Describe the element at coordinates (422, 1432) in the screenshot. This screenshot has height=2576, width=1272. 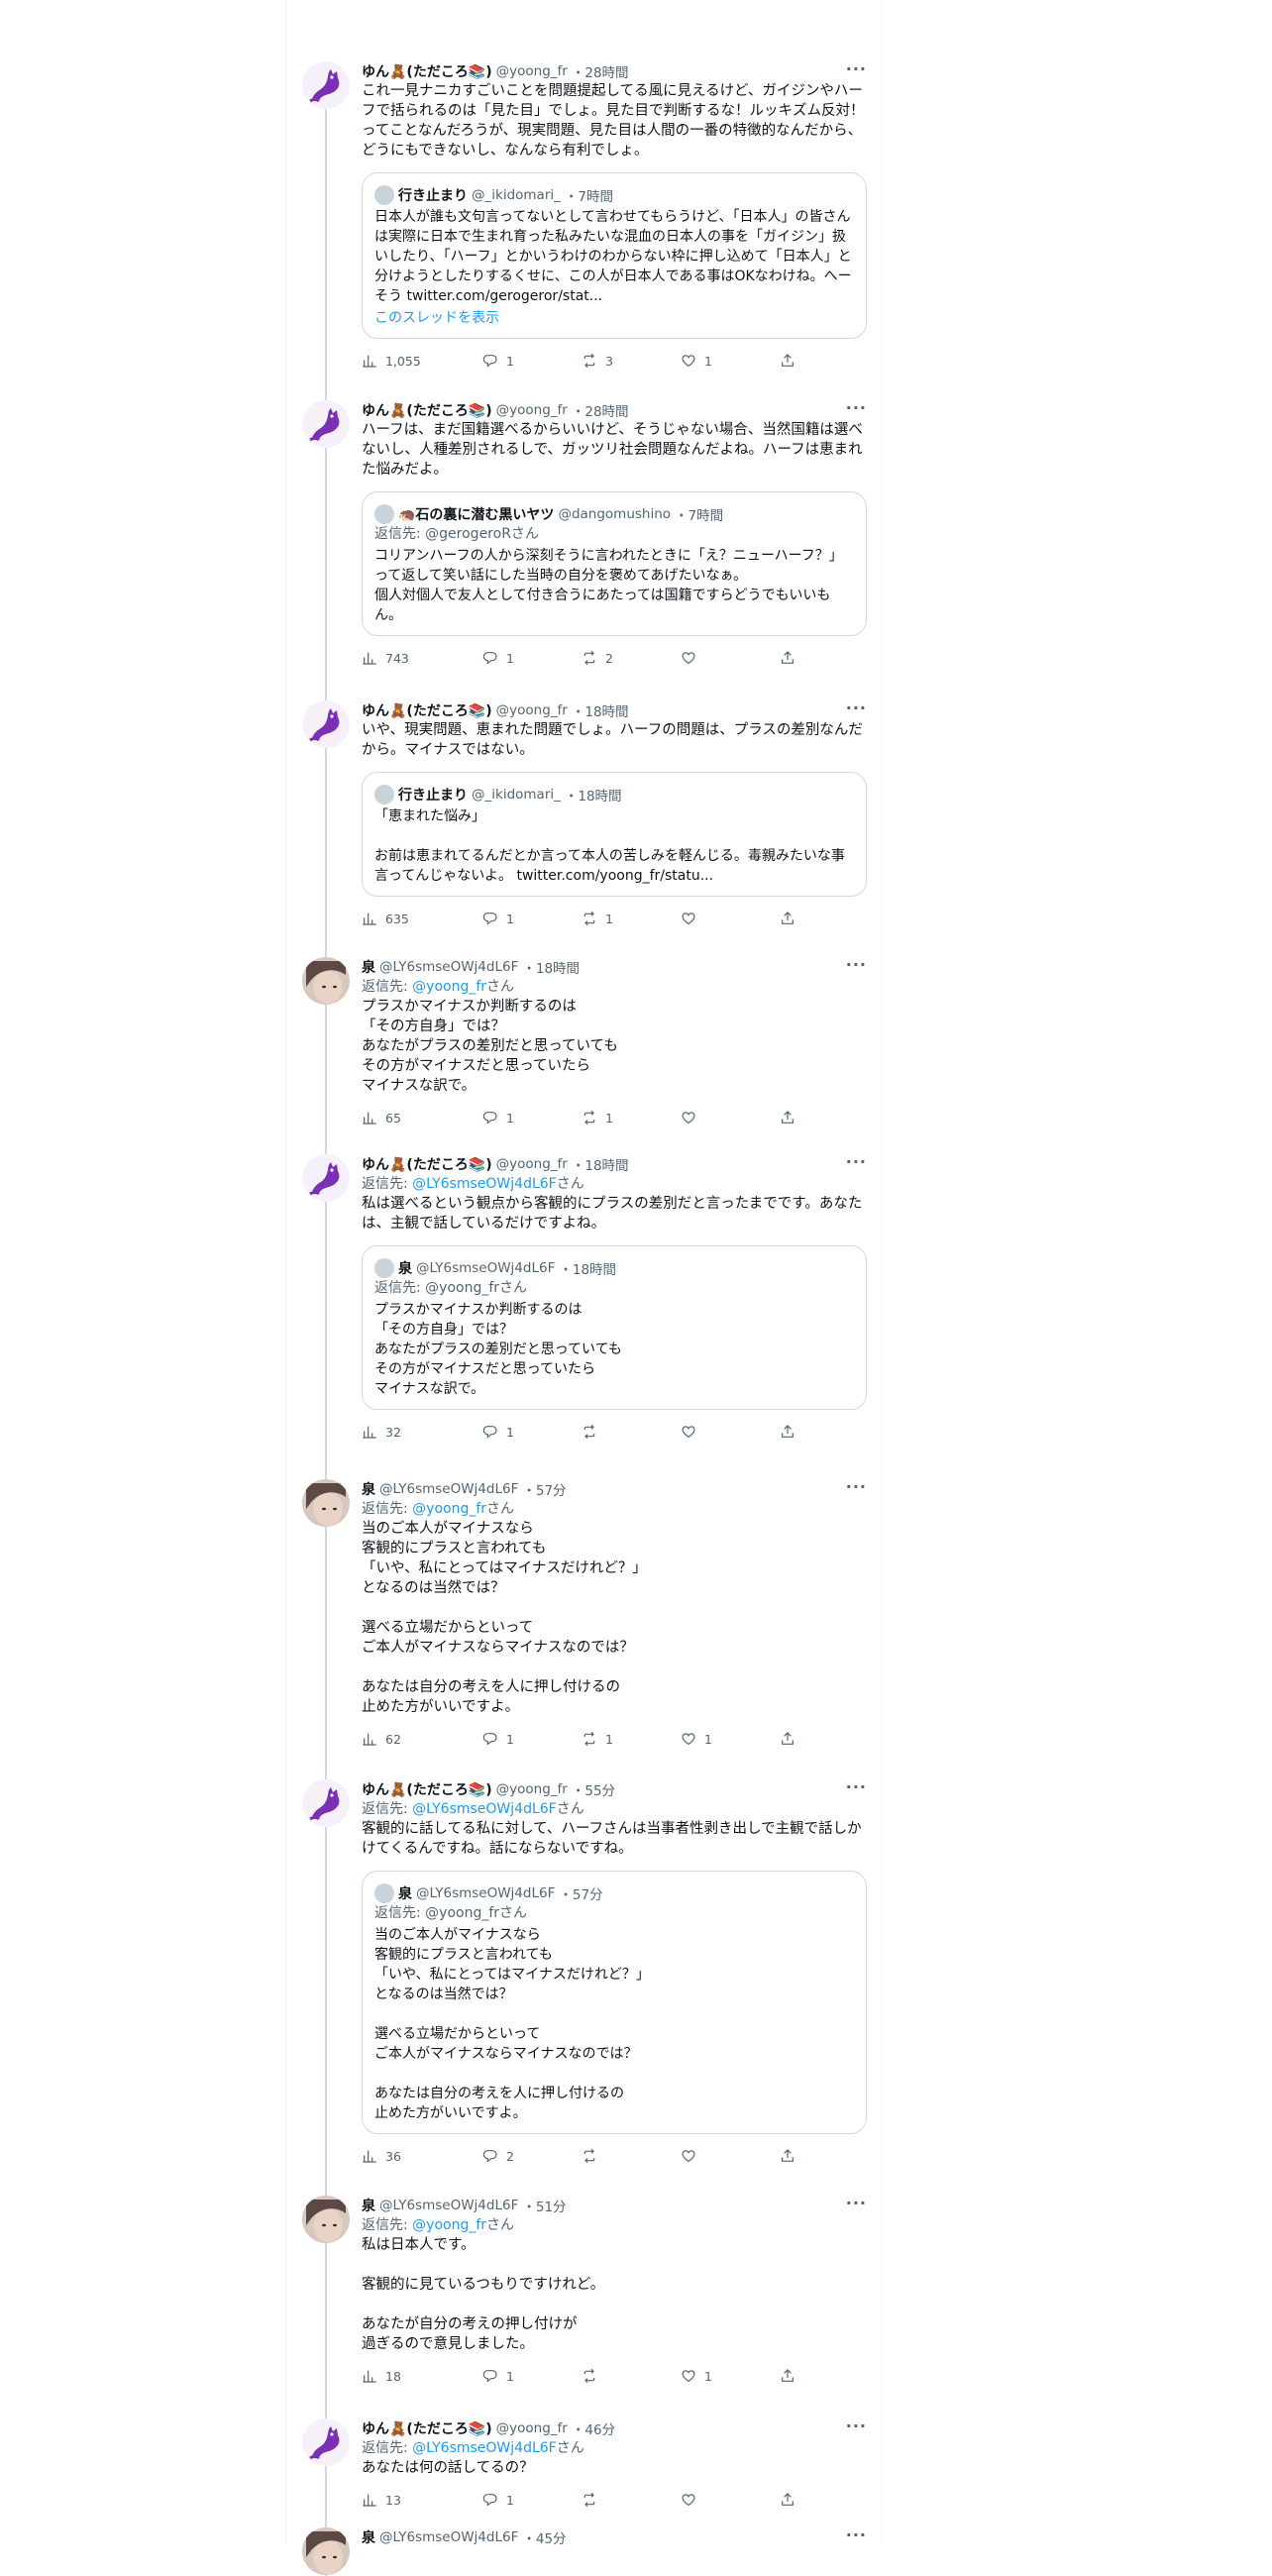
I see `views-button: 32` at that location.